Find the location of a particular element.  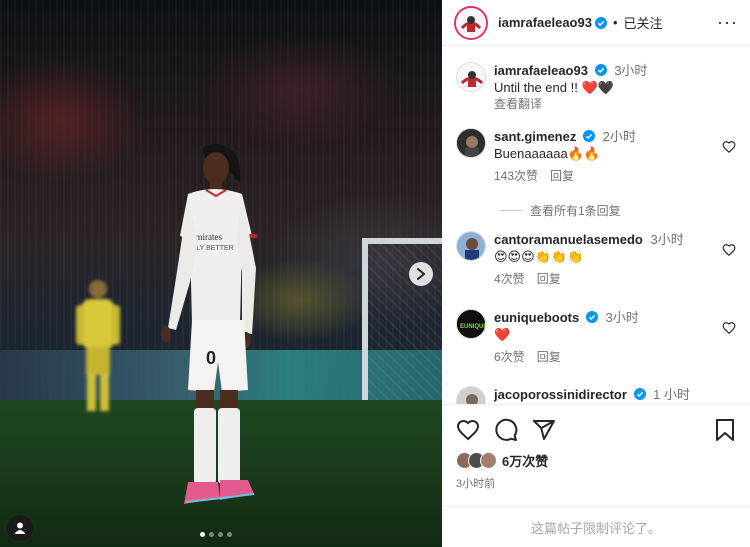

post-header: iamrafaeleao93 • 已关注 ··· is located at coordinates (596, 23).